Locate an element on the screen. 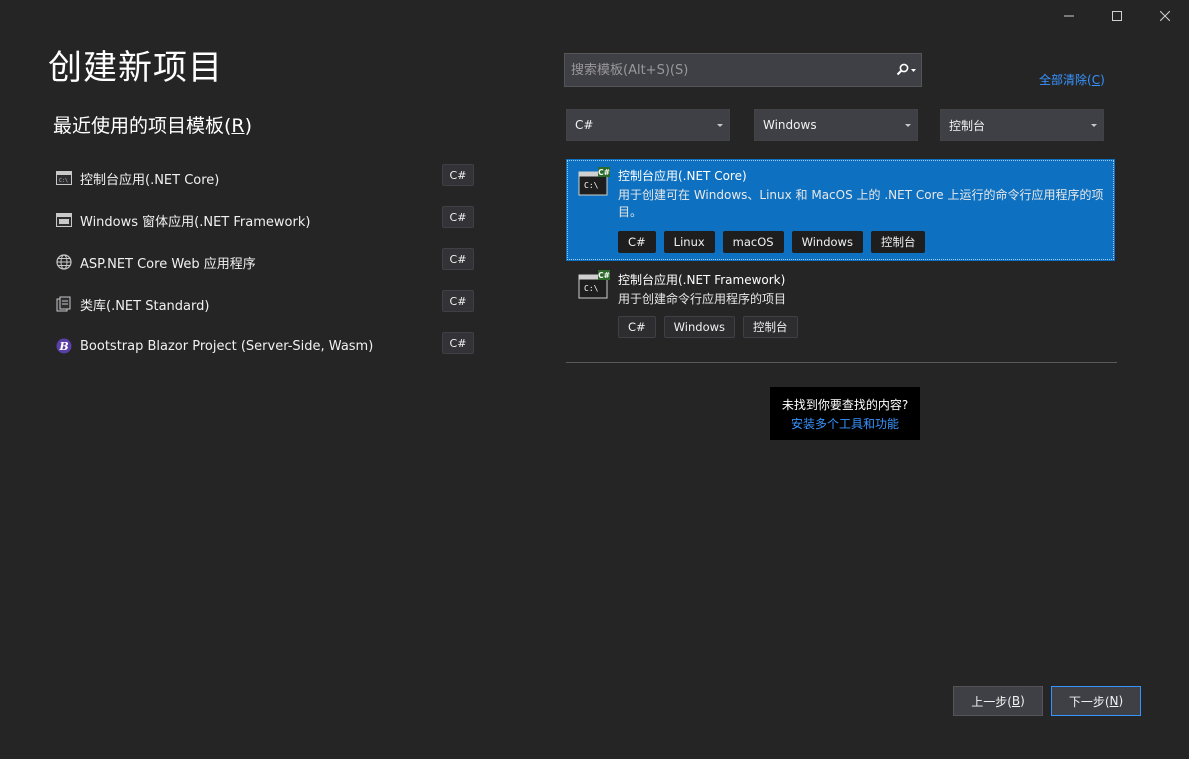 Image resolution: width=1189 pixels, height=759 pixels. console-app-icon: C:\ is located at coordinates (64, 178).